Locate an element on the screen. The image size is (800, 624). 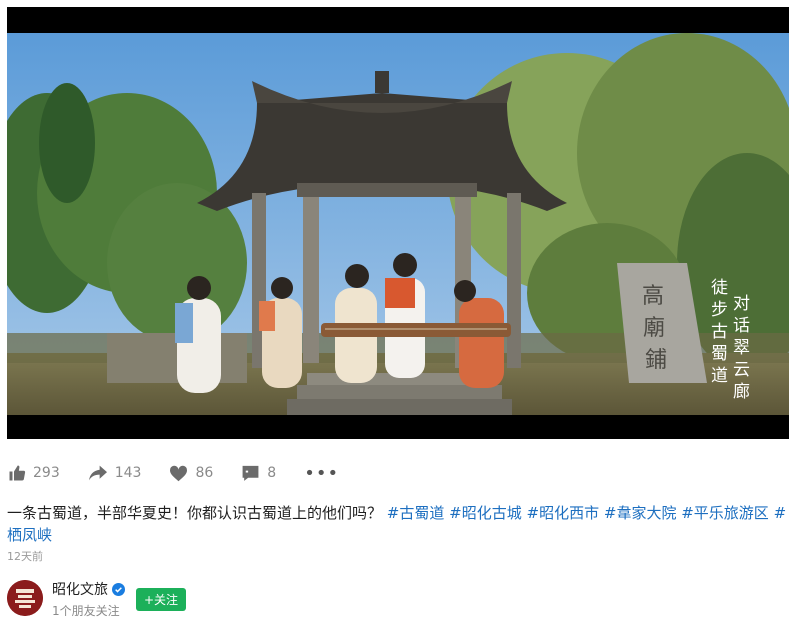
author-avatar is located at coordinates (25, 598).